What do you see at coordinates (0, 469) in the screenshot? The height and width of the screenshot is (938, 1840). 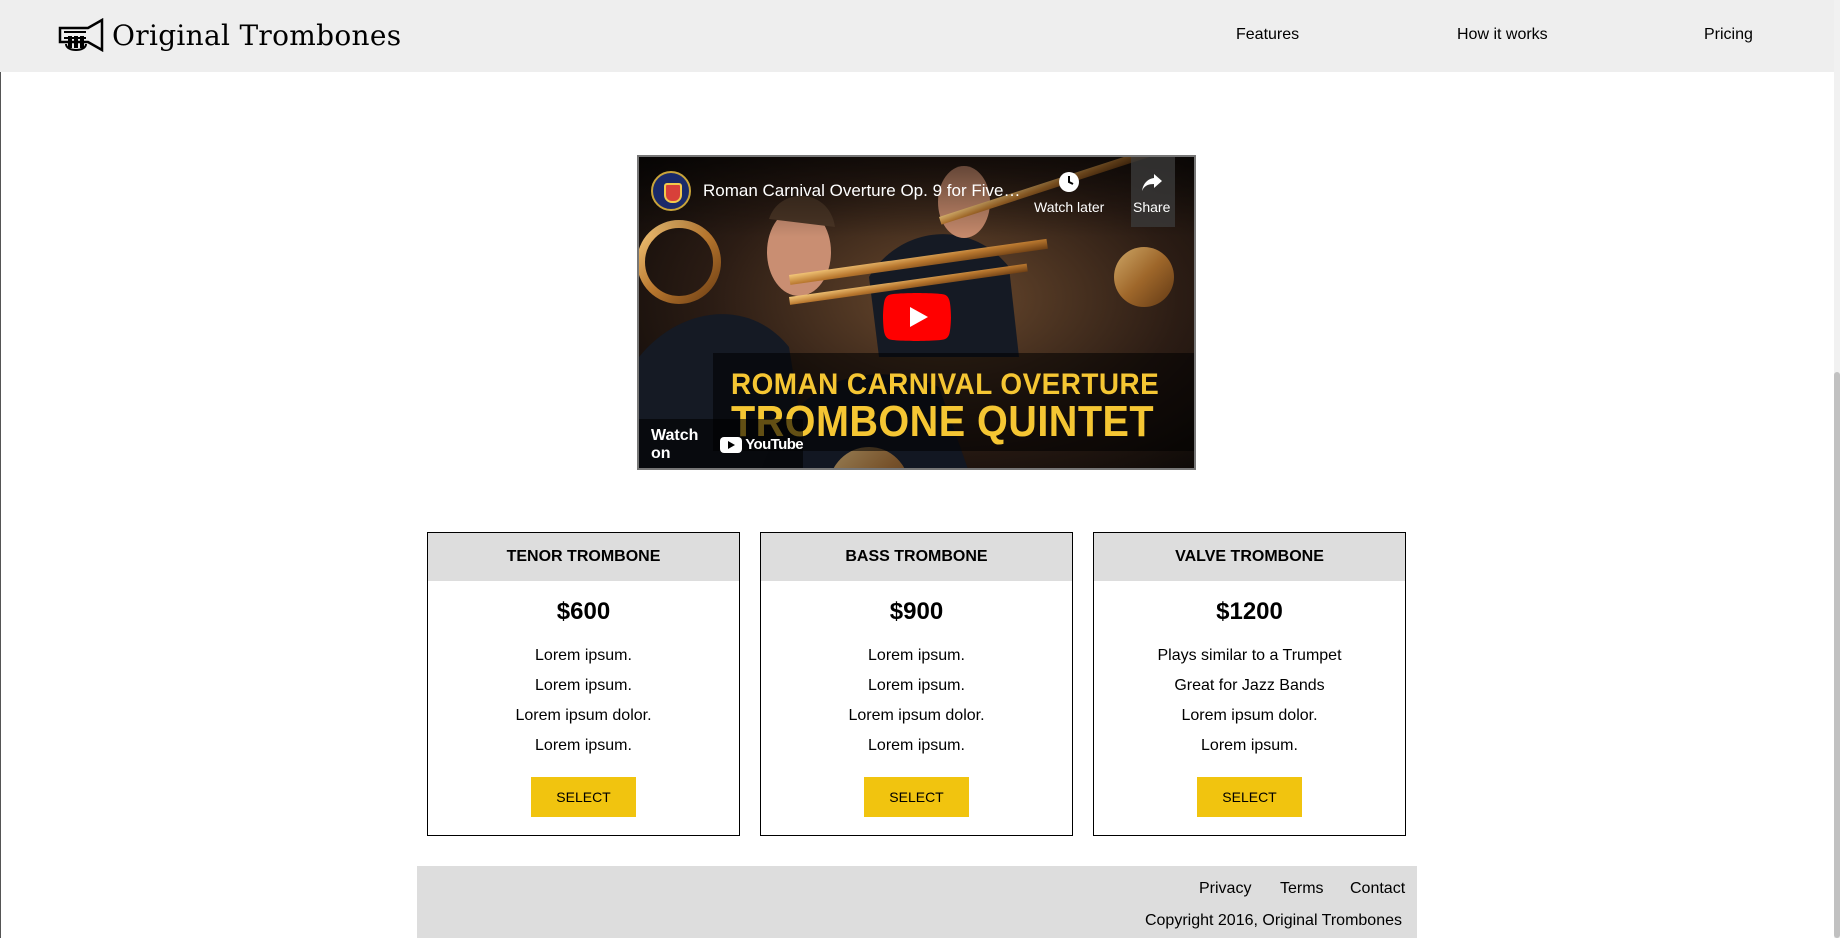 I see `page-left-border` at bounding box center [0, 469].